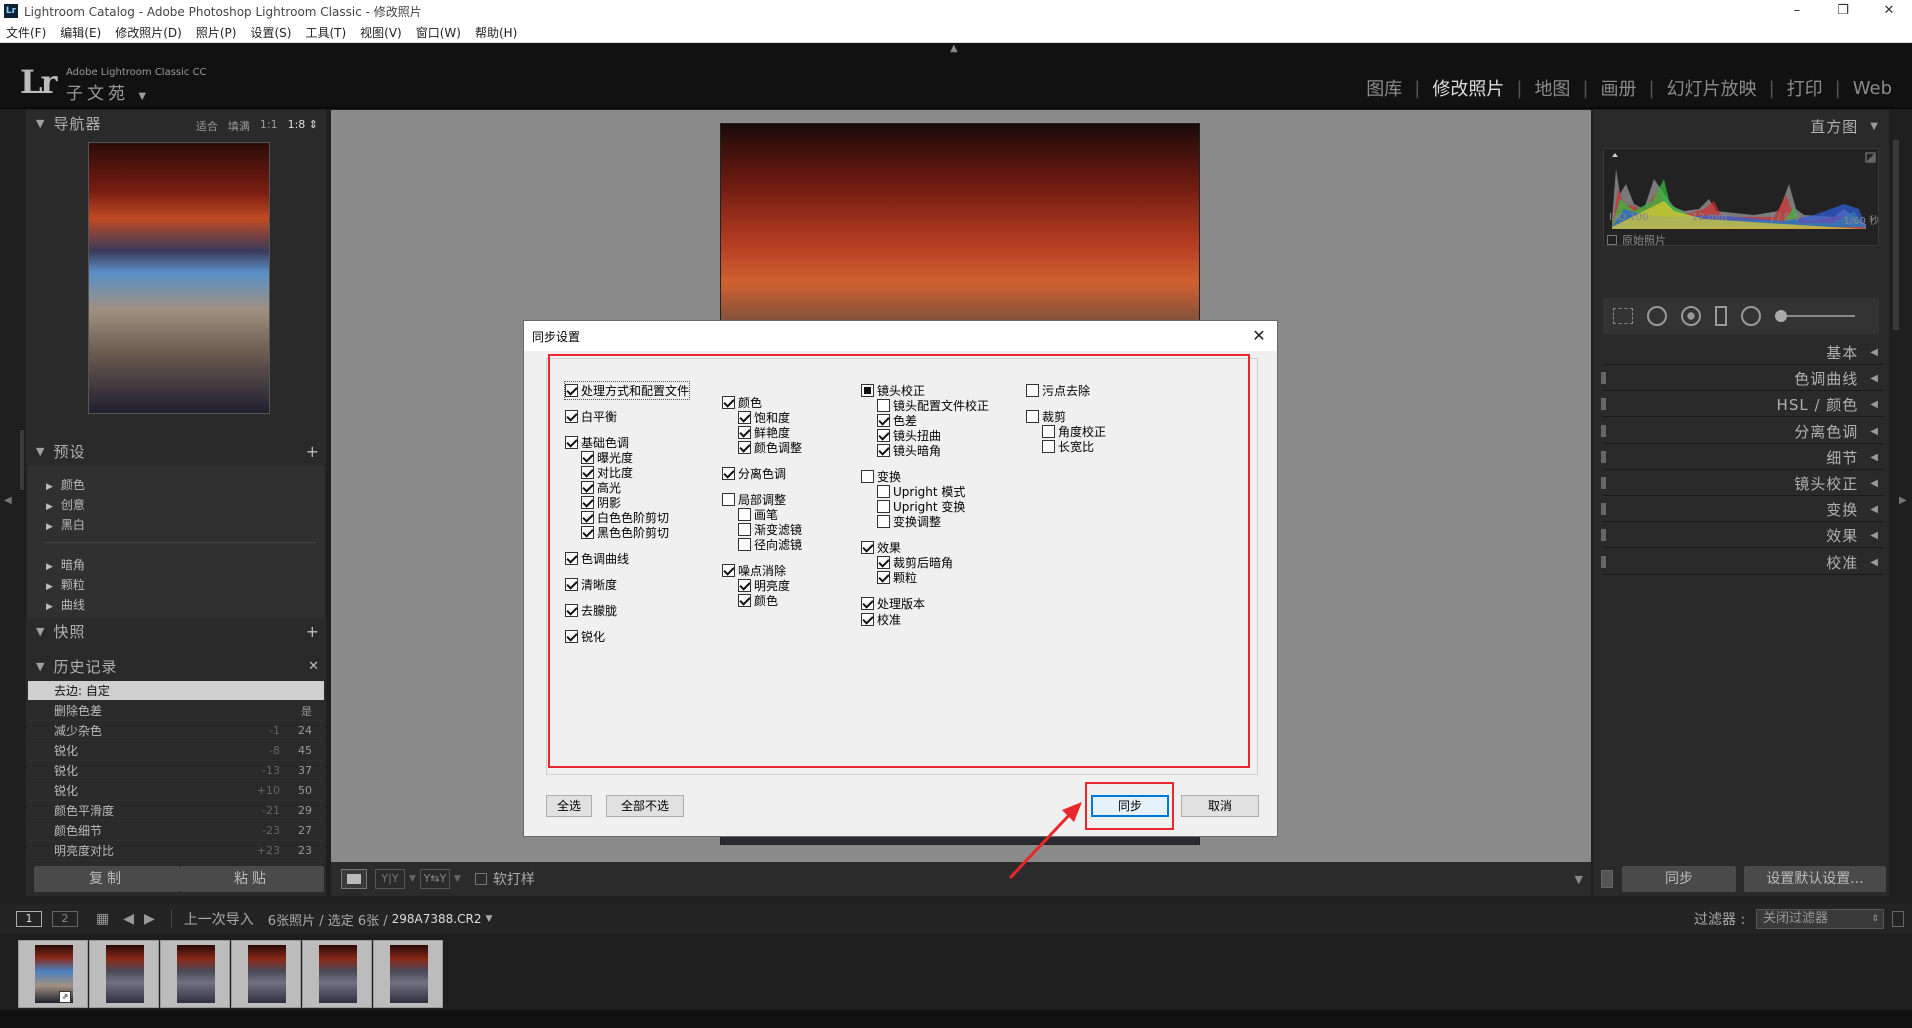 The image size is (1912, 1028). I want to click on spot-removal-icon, so click(1657, 316).